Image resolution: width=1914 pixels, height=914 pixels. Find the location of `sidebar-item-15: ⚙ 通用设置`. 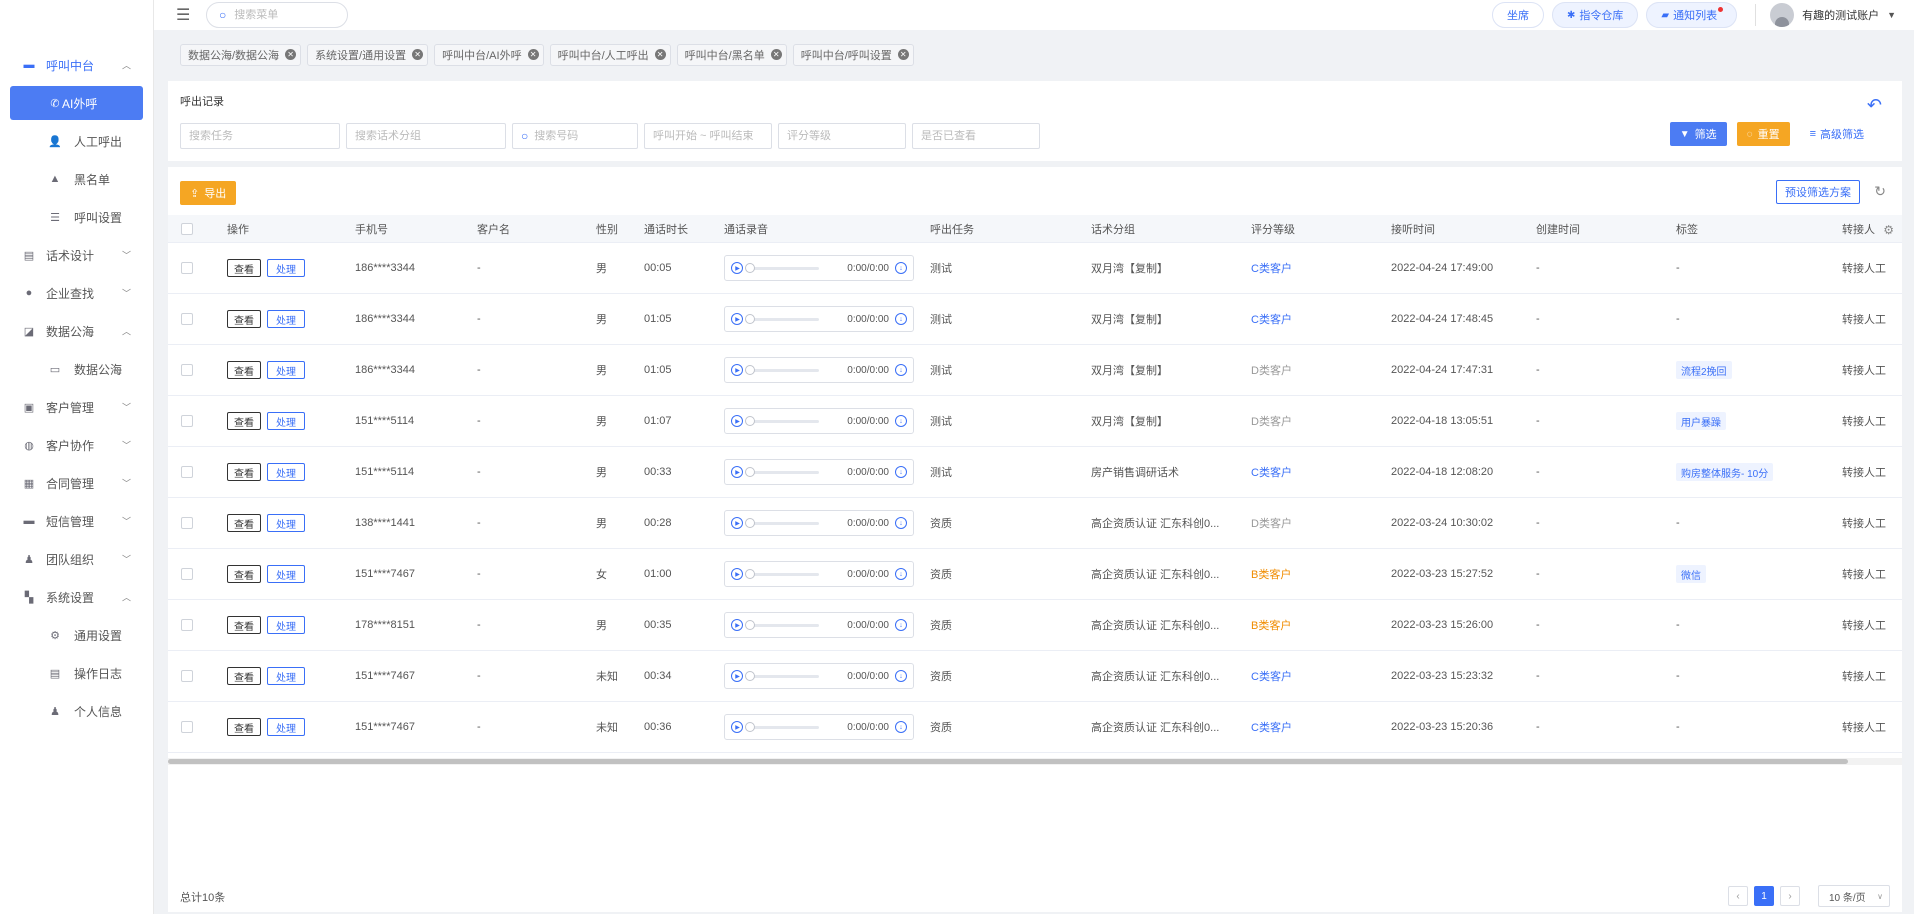

sidebar-item-15: ⚙ 通用设置 is located at coordinates (76, 635).